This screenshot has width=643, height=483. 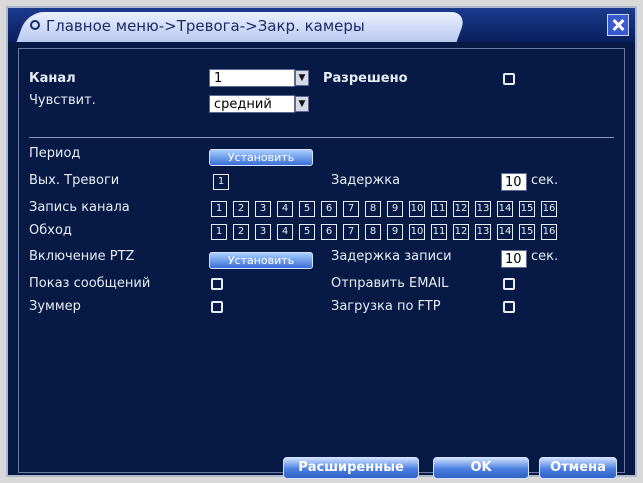 I want to click on period-set-button: Установить, so click(x=261, y=157).